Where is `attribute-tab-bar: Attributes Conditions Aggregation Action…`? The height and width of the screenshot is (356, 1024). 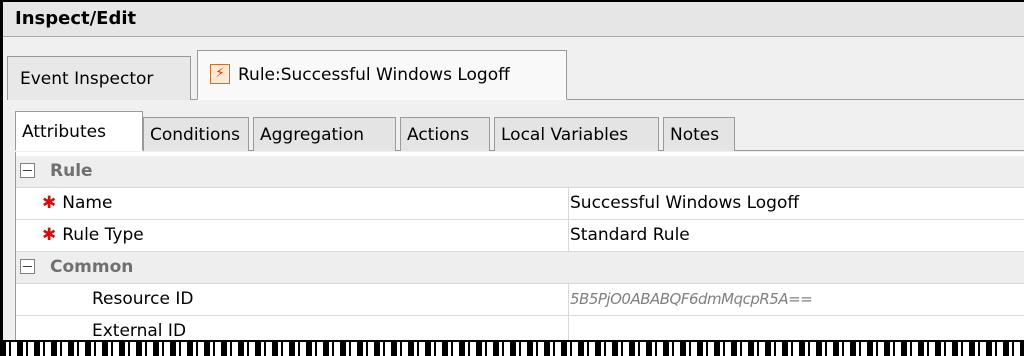
attribute-tab-bar: Attributes Conditions Aggregation Action… is located at coordinates (519, 130).